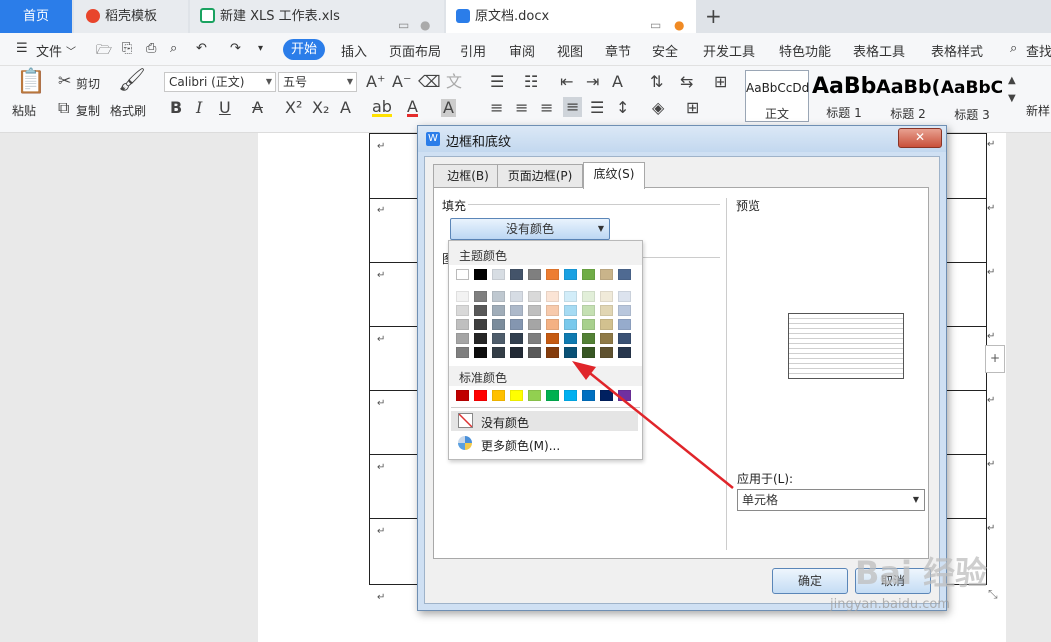 The image size is (1051, 642). Describe the element at coordinates (614, 175) in the screenshot. I see `tab-shading: 底纹(S)` at that location.